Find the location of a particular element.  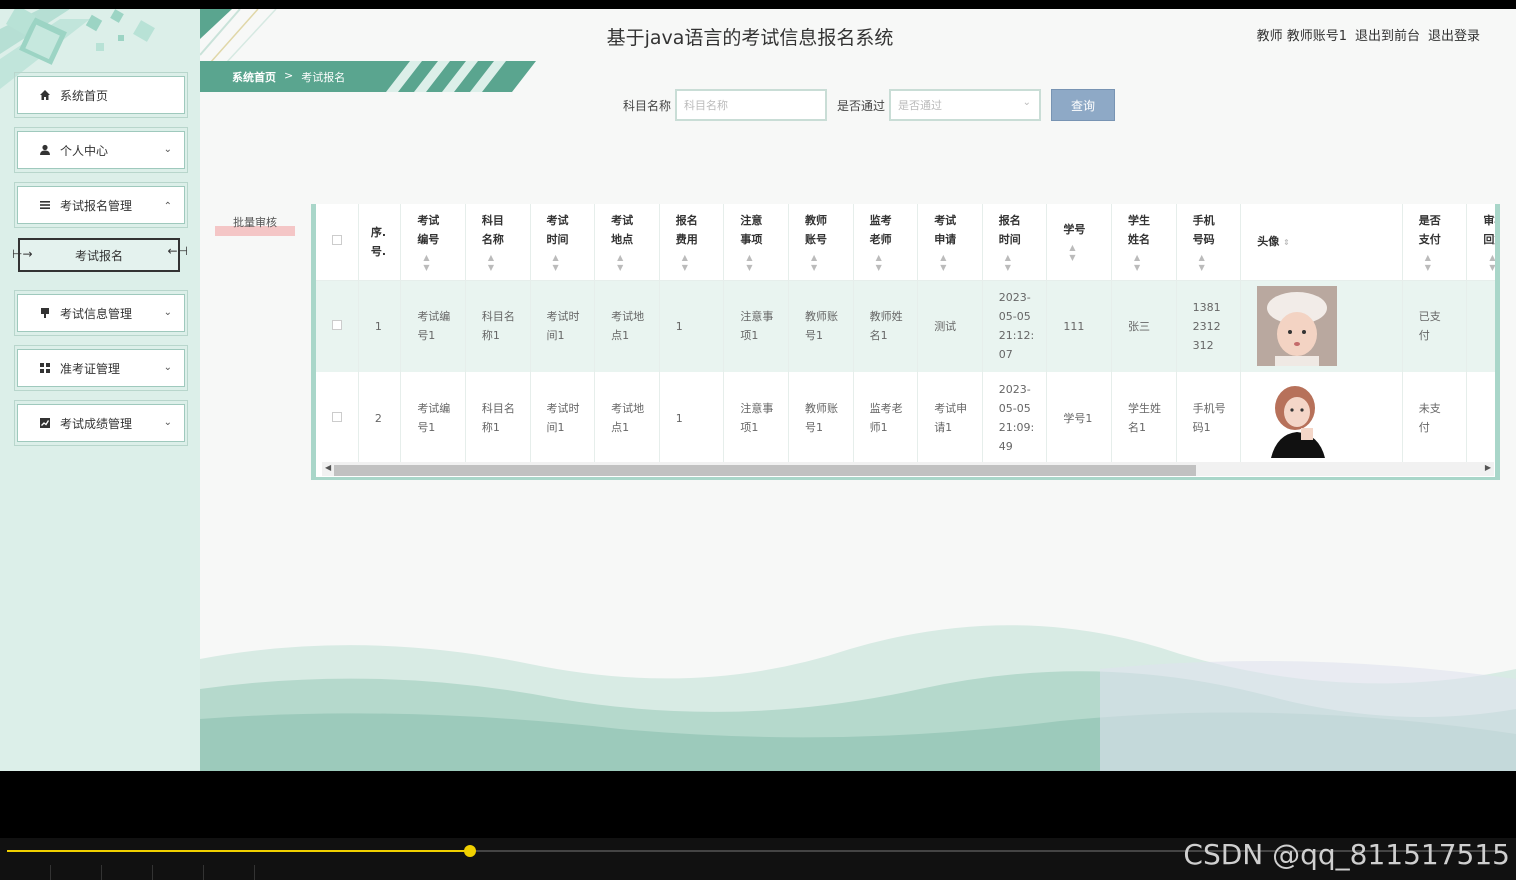

column-header: 考试编号 ▲ ▼ is located at coordinates (433, 242).